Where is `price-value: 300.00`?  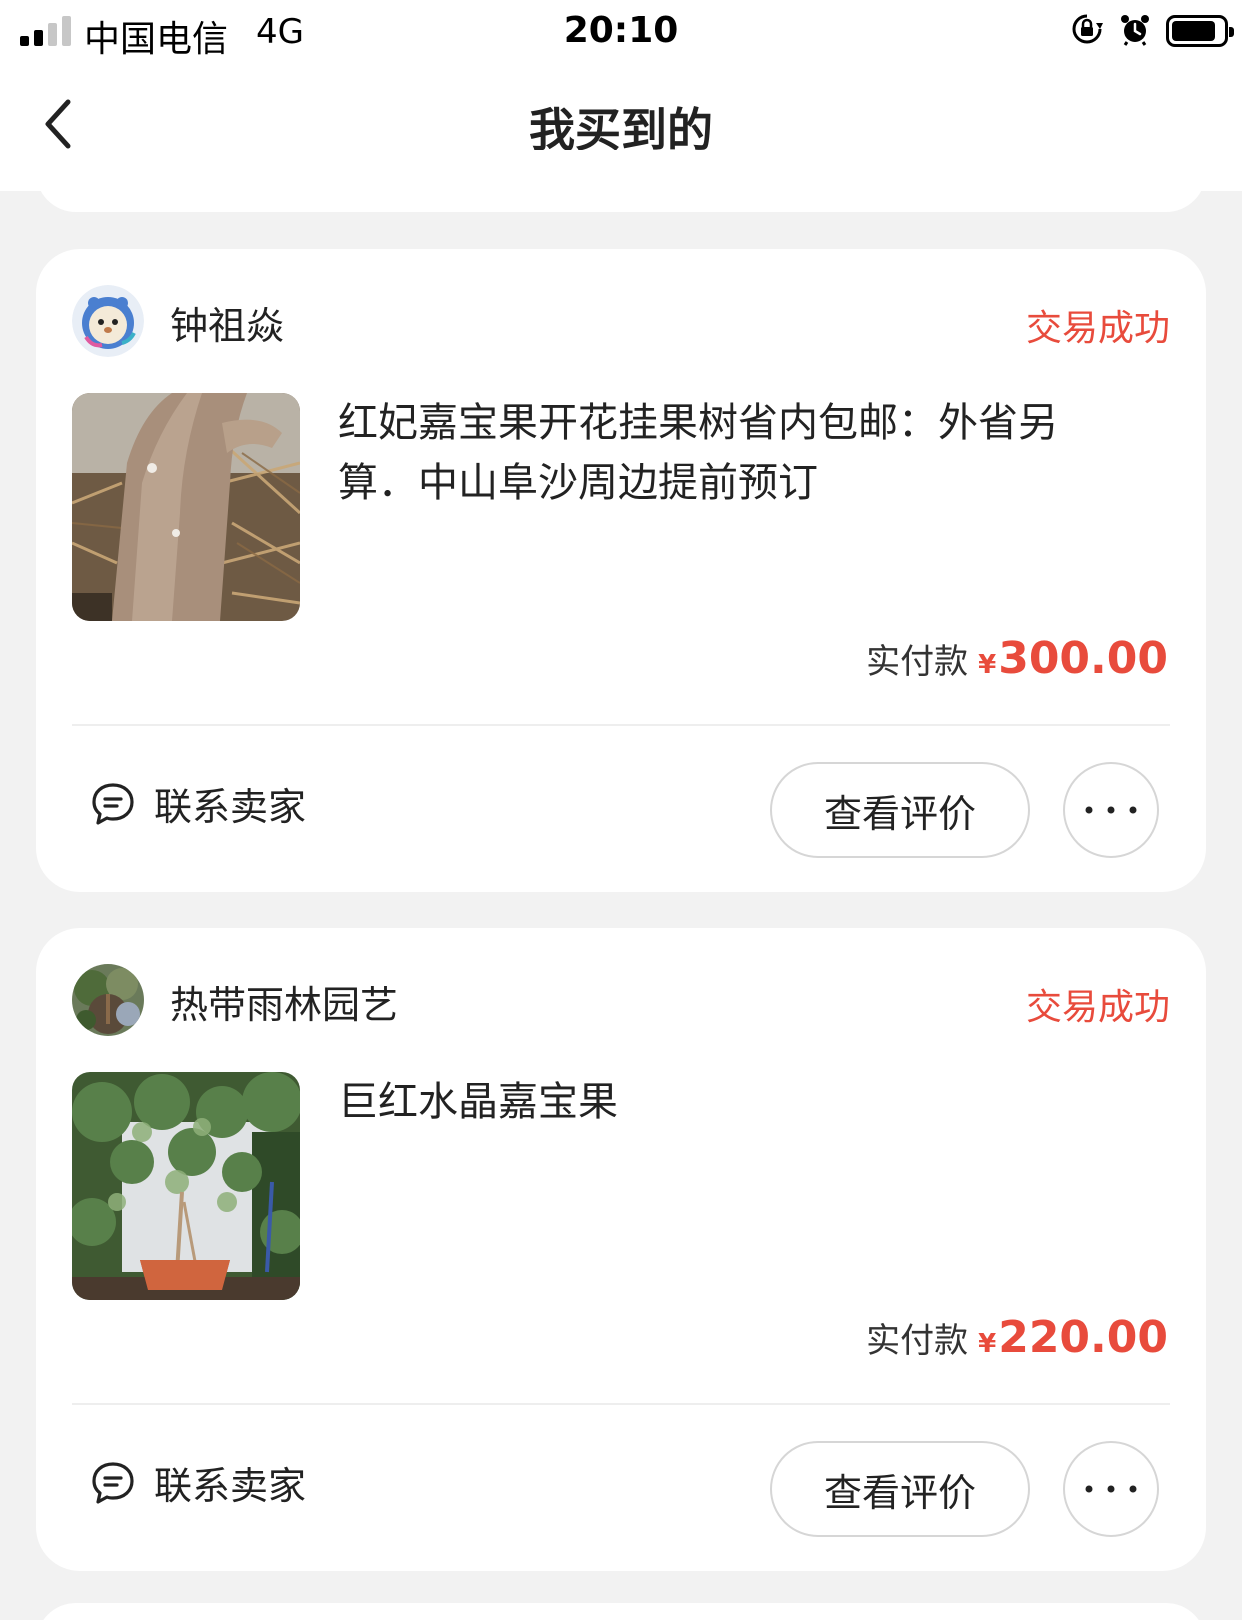 price-value: 300.00 is located at coordinates (1083, 658).